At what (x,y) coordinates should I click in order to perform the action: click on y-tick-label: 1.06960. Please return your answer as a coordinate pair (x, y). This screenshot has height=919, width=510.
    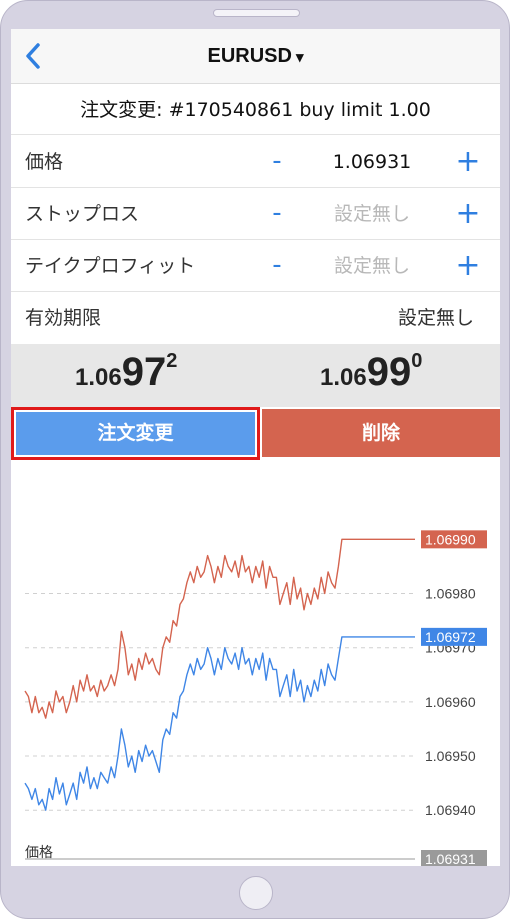
    Looking at the image, I should click on (450, 702).